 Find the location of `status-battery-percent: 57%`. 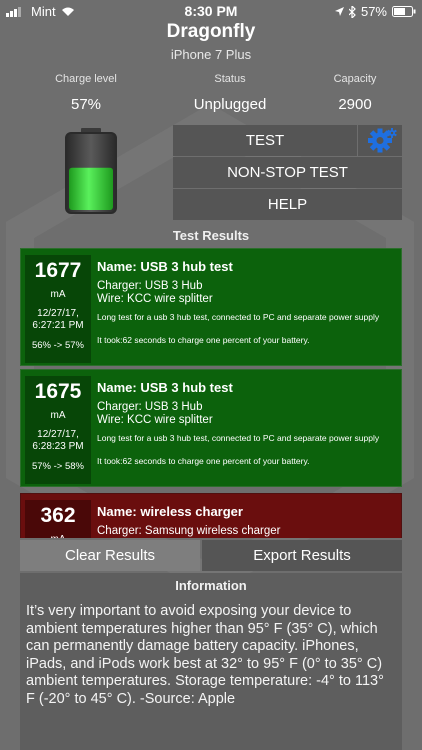

status-battery-percent: 57% is located at coordinates (373, 11).